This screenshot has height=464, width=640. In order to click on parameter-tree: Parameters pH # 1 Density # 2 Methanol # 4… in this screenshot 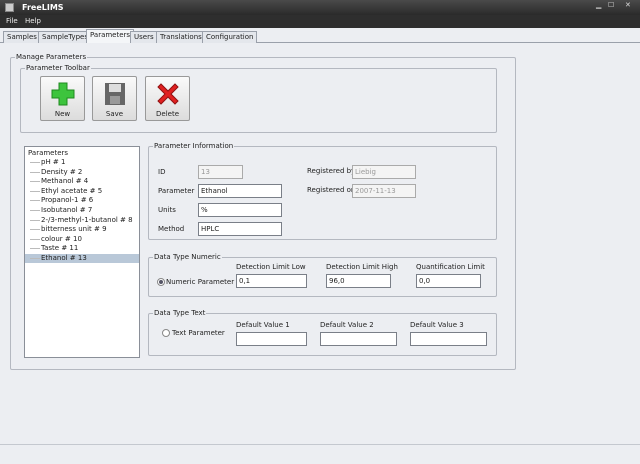, I will do `click(82, 252)`.